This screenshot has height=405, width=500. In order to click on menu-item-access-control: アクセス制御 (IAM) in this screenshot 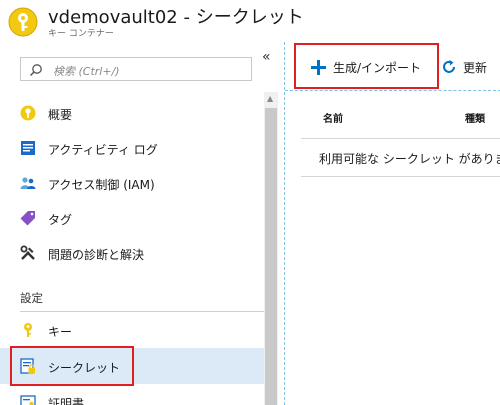, I will do `click(132, 183)`.